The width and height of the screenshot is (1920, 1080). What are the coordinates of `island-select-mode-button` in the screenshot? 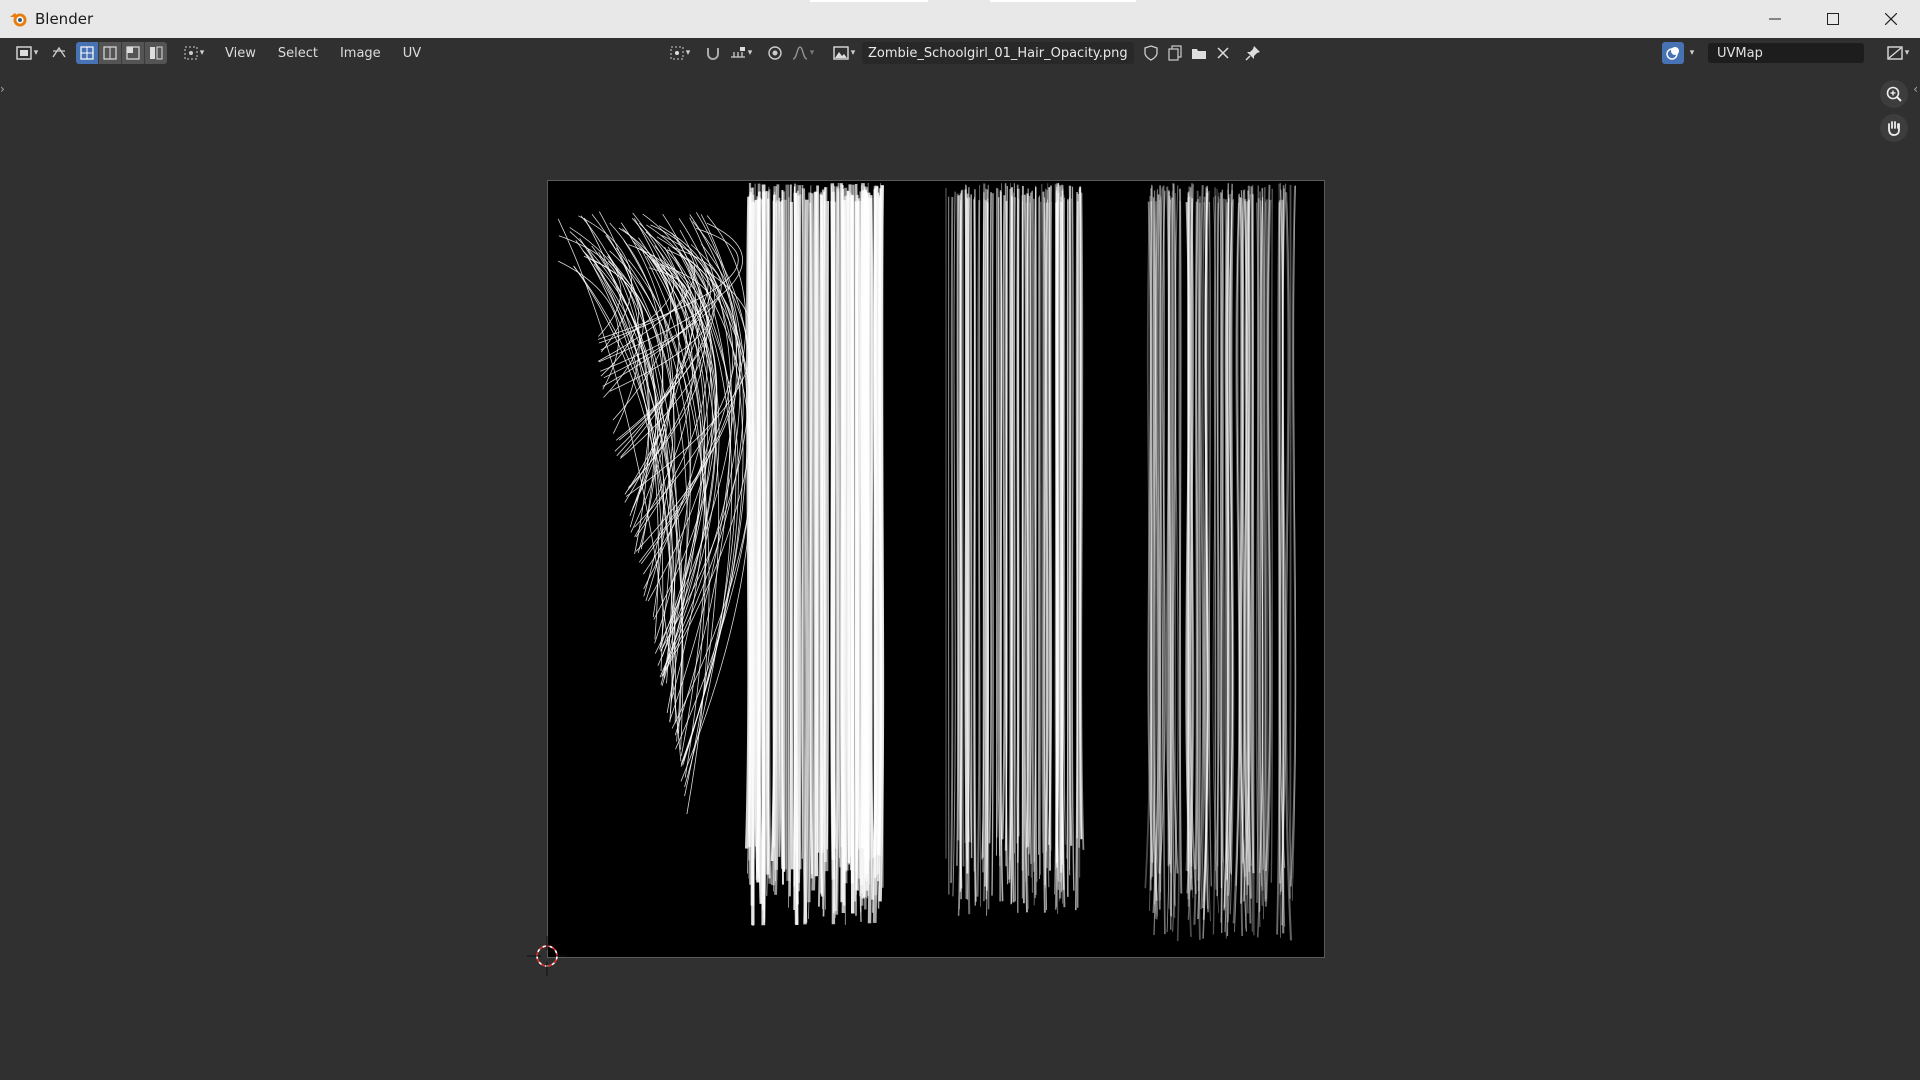 It's located at (156, 53).